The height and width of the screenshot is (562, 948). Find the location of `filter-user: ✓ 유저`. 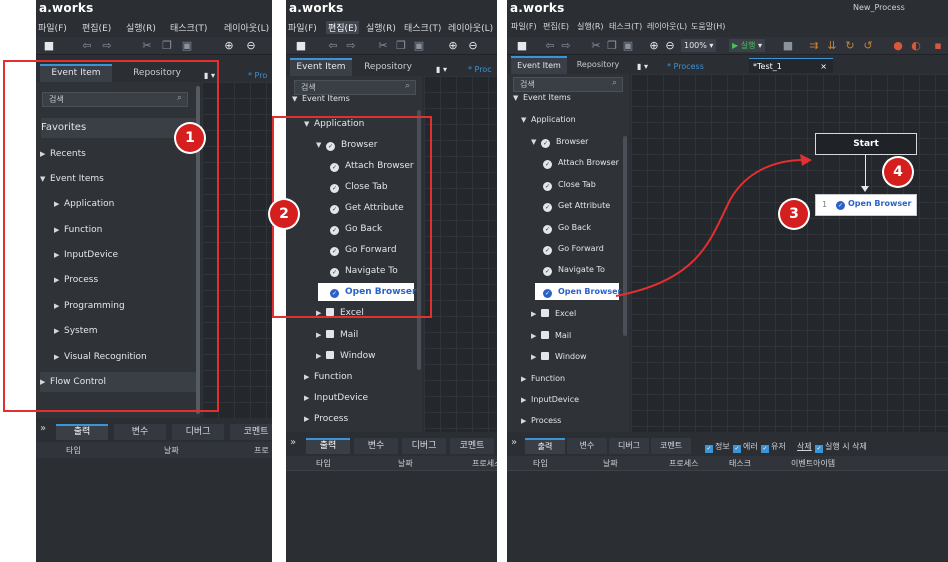

filter-user: ✓ 유저 is located at coordinates (773, 447).